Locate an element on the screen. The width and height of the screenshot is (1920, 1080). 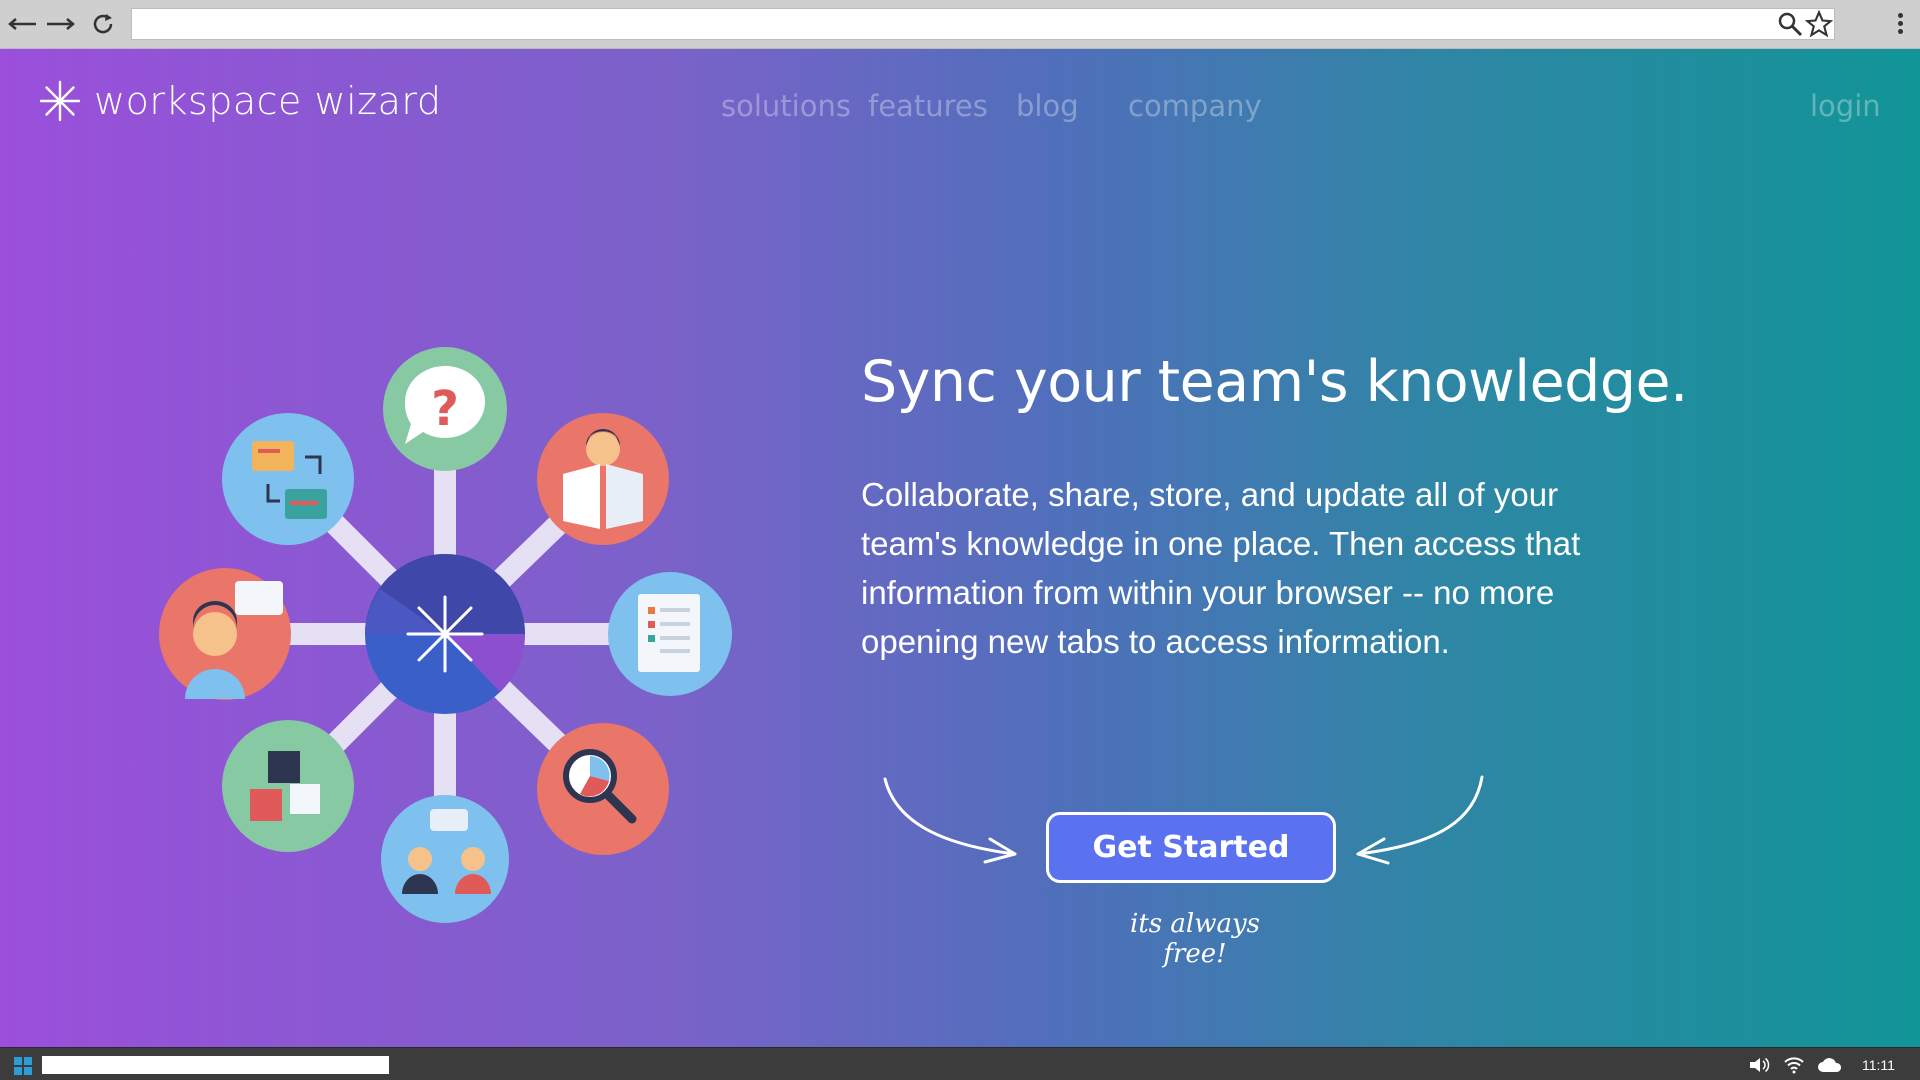
reload-icon is located at coordinates (103, 24).